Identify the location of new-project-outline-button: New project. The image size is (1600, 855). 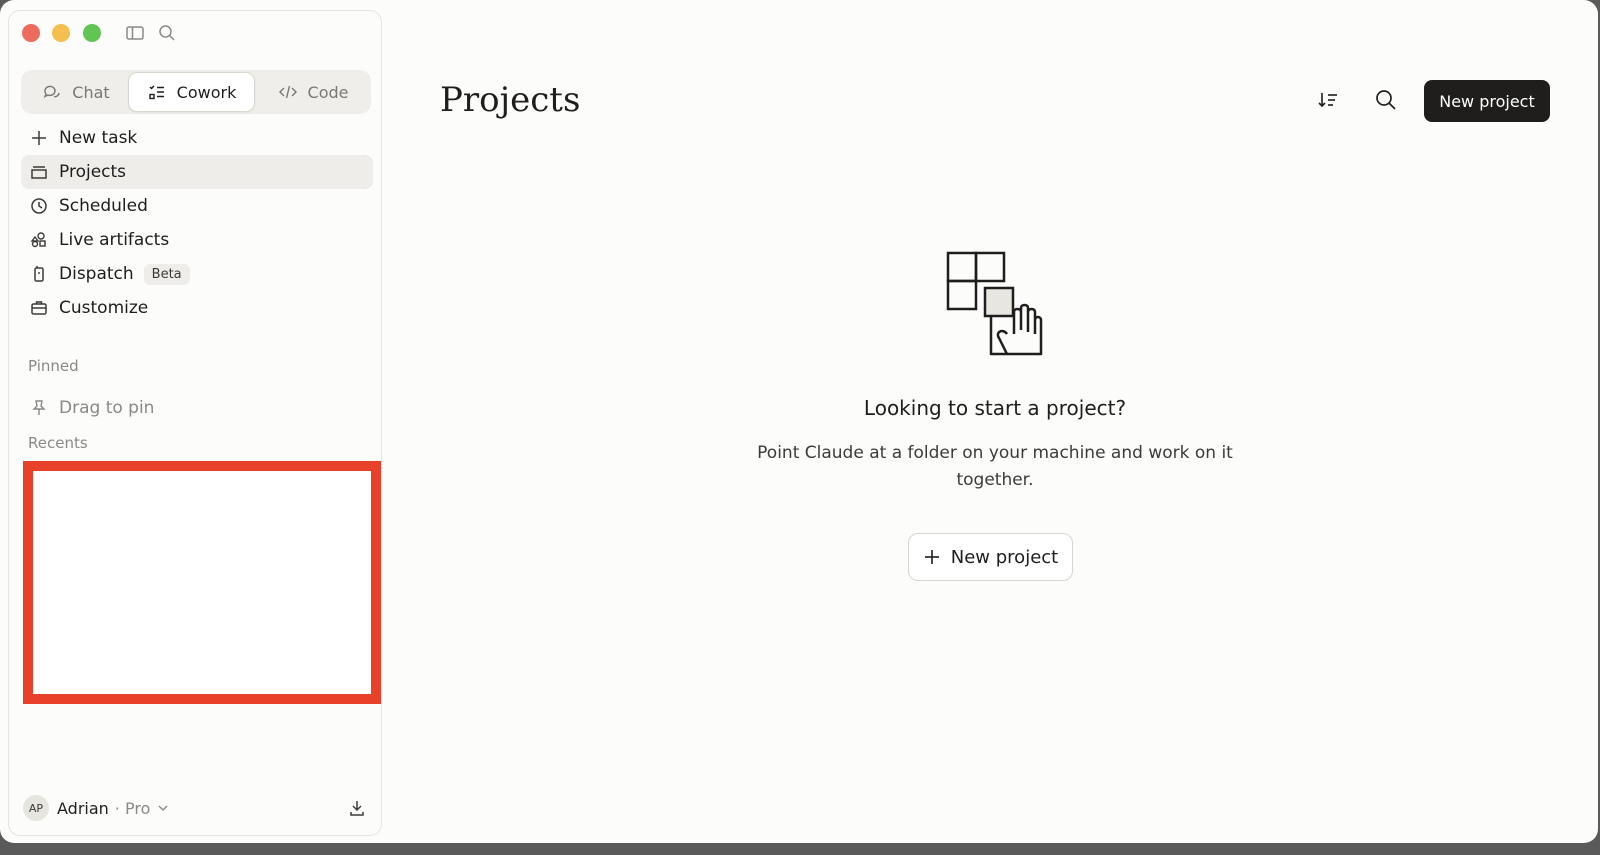
(990, 557).